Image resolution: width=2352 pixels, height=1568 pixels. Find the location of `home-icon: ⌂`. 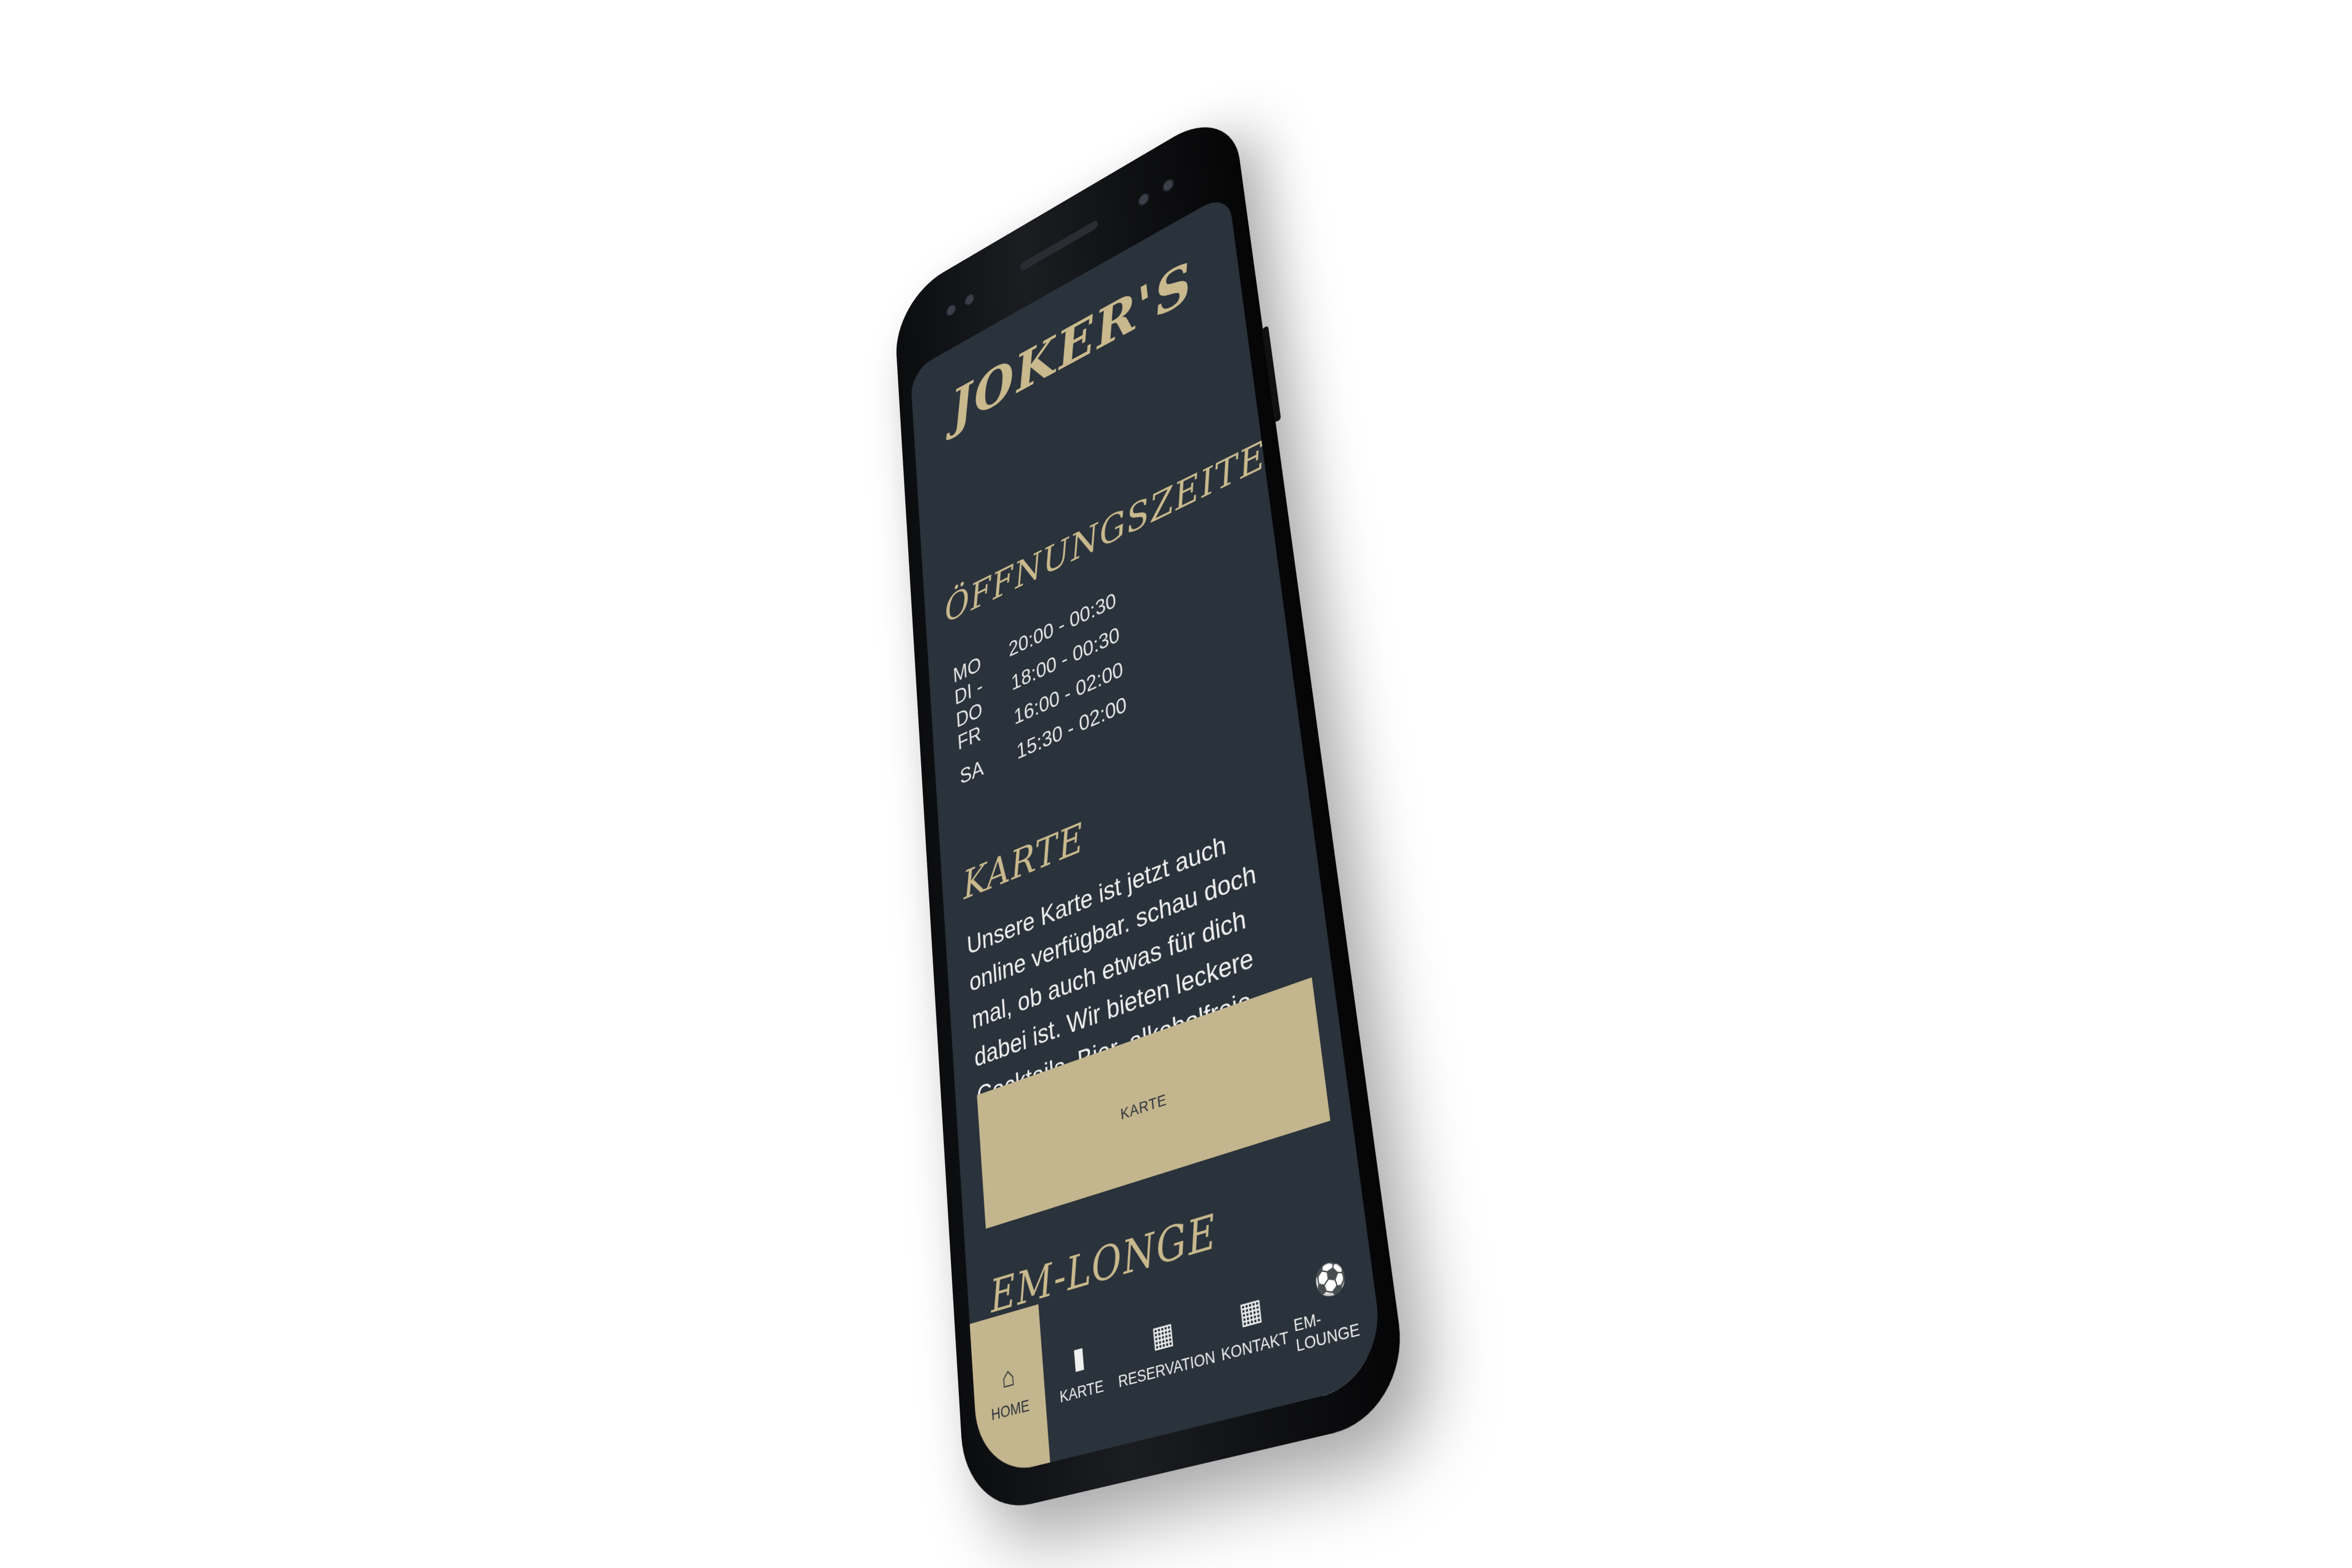

home-icon: ⌂ is located at coordinates (1008, 1377).